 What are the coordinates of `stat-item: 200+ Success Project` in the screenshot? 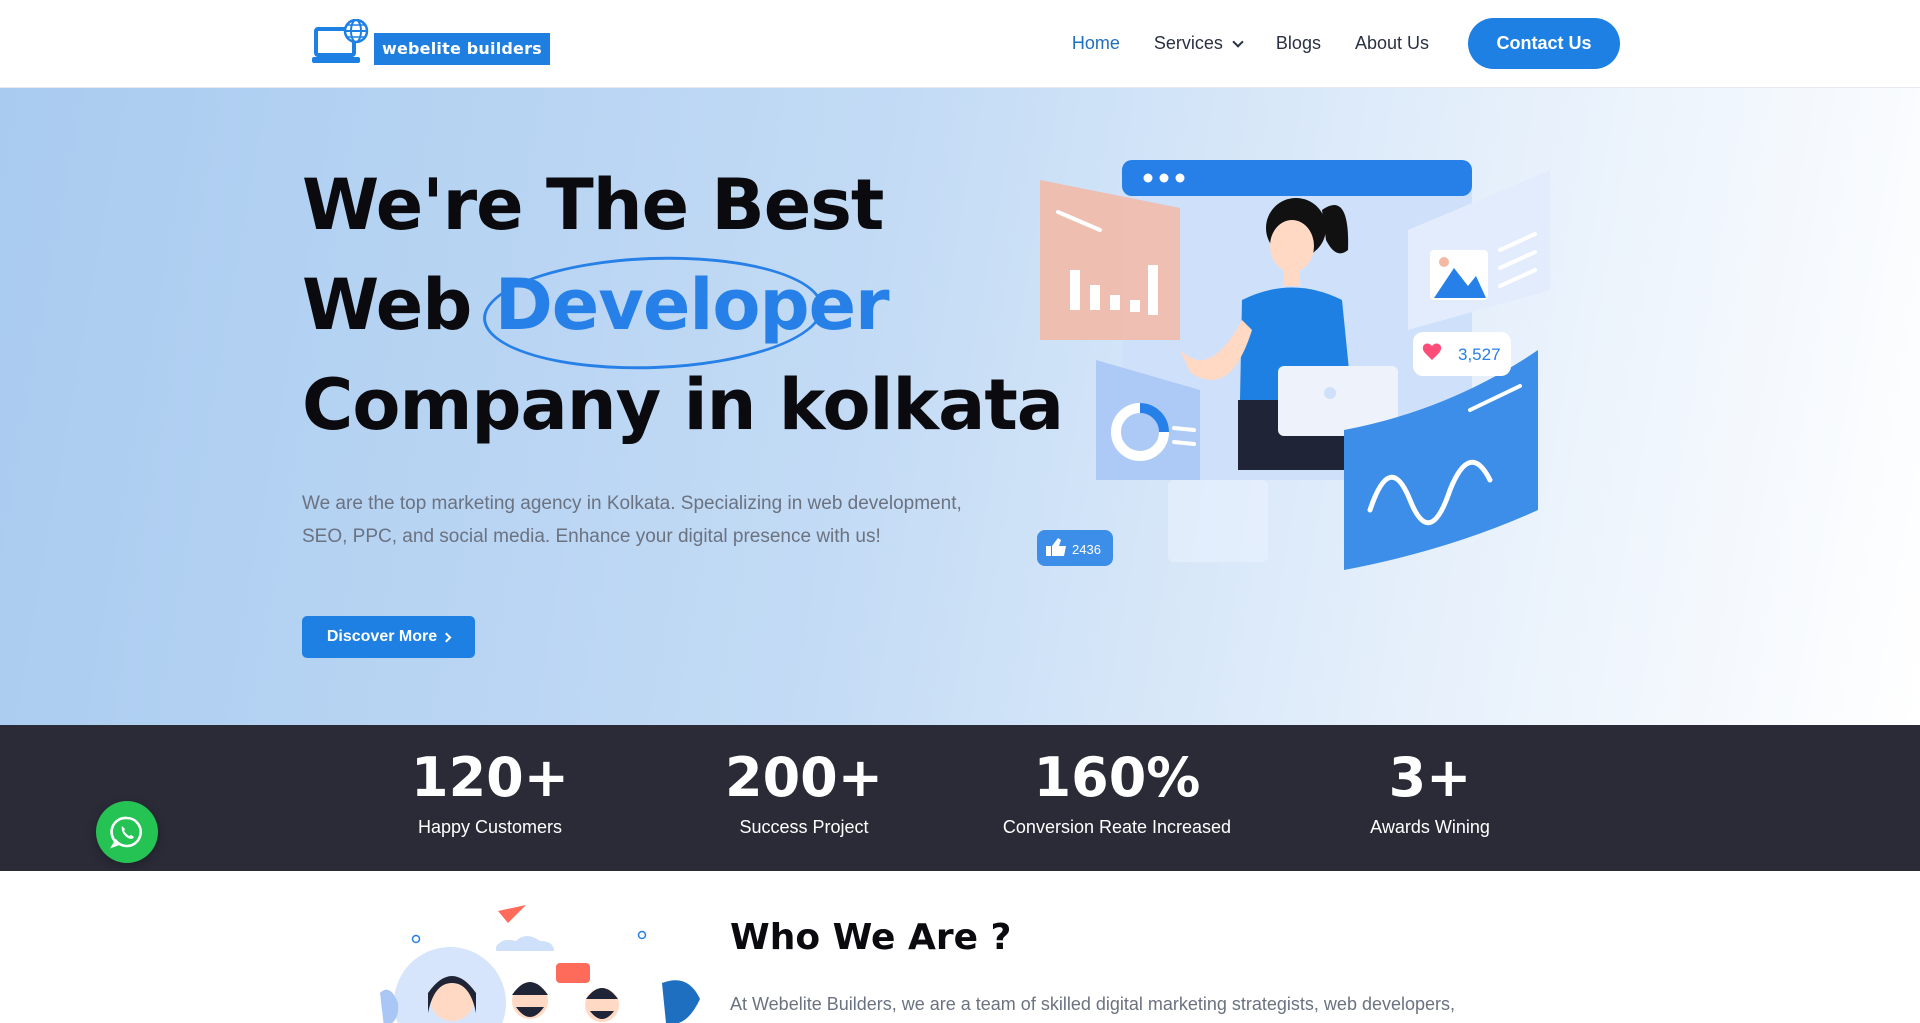 It's located at (804, 791).